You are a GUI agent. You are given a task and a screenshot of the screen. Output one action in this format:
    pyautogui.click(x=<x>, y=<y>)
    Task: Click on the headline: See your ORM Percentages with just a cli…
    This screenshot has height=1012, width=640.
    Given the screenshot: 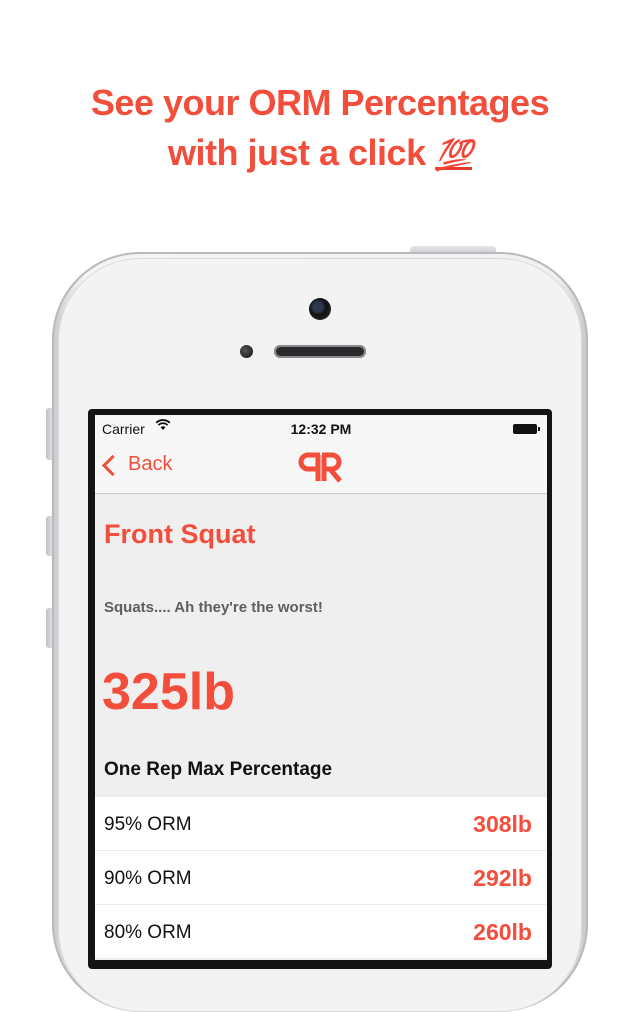 What is the action you would take?
    pyautogui.click(x=320, y=129)
    